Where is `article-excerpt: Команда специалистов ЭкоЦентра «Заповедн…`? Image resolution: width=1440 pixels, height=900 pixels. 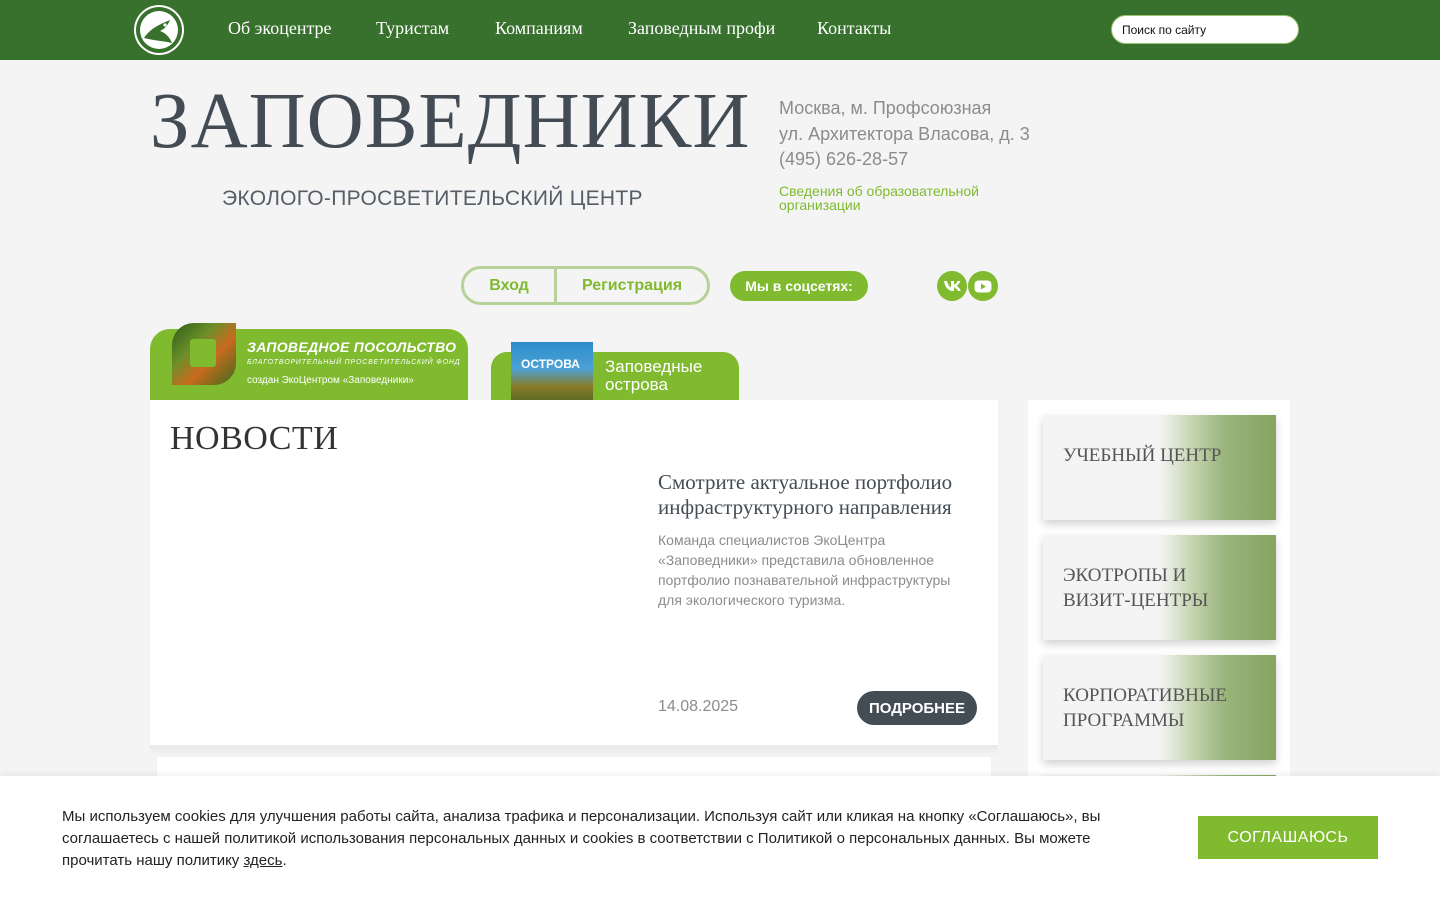
article-excerpt: Команда специалистов ЭкоЦентра «Заповедн… is located at coordinates (804, 570).